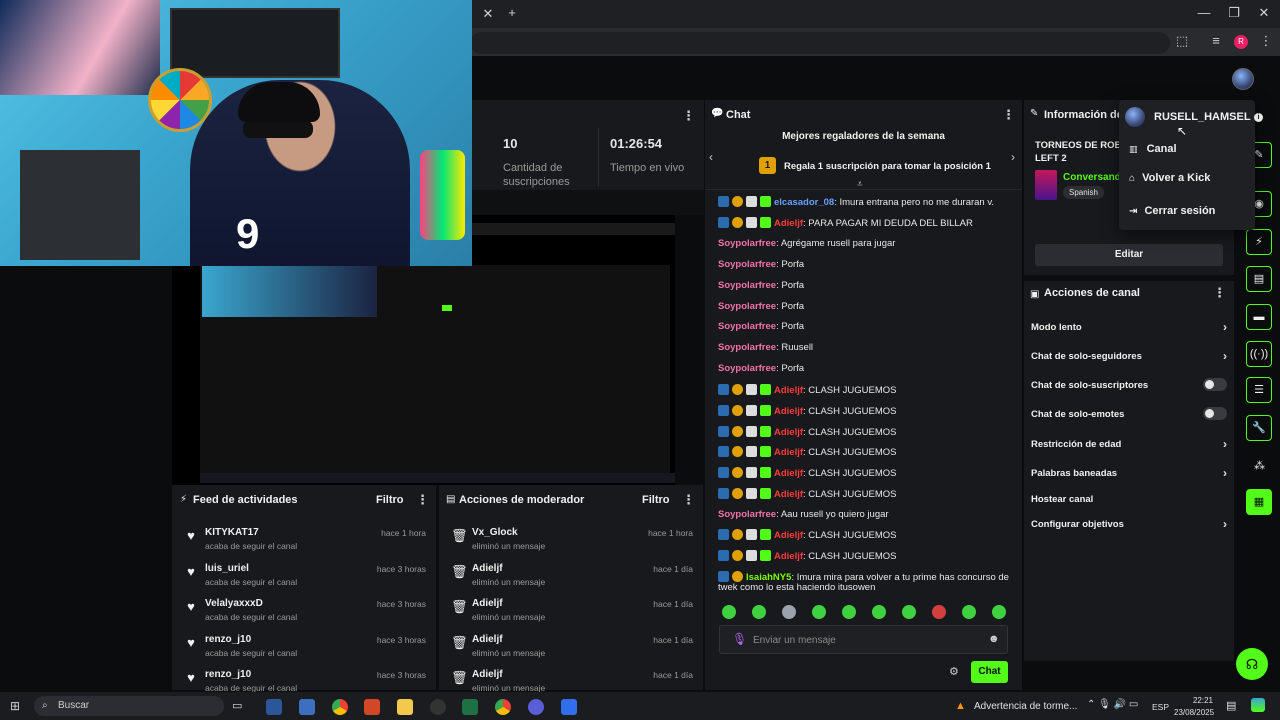  I want to click on edit-button: Editar, so click(1129, 255).